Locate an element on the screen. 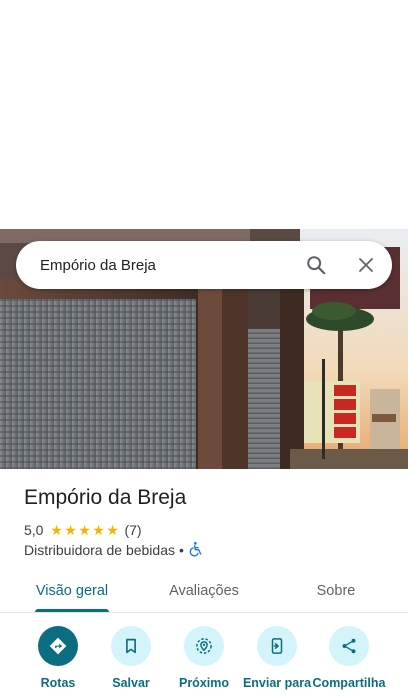 The width and height of the screenshot is (408, 698). star-rating: ★ ★ ★ ★ ★ is located at coordinates (84, 530).